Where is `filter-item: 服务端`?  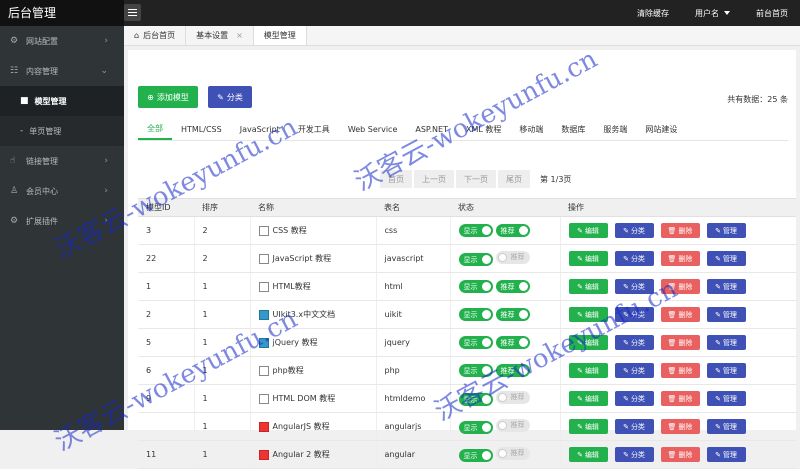 filter-item: 服务端 is located at coordinates (615, 129).